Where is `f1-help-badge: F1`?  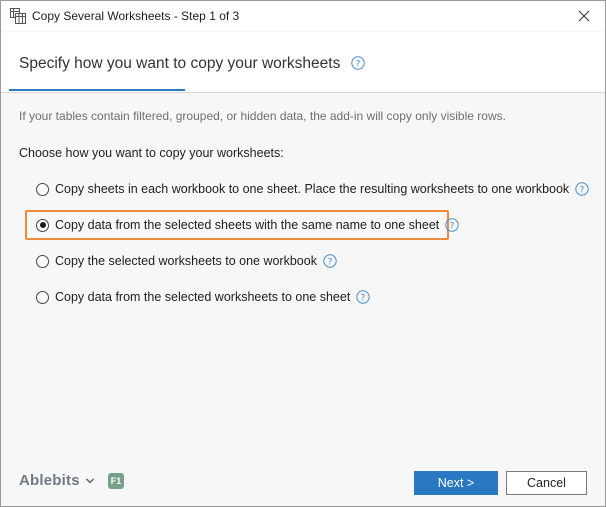
f1-help-badge: F1 is located at coordinates (116, 481).